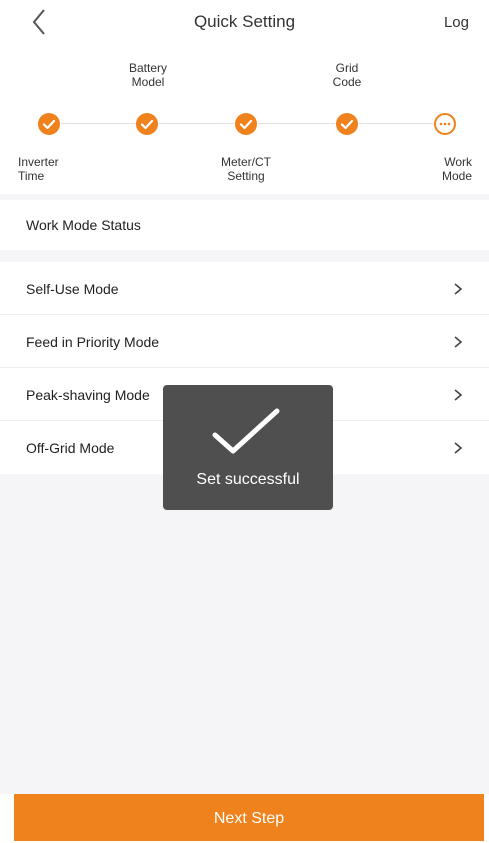  Describe the element at coordinates (88, 395) in the screenshot. I see `mode-label: Peak-shaving Mode` at that location.